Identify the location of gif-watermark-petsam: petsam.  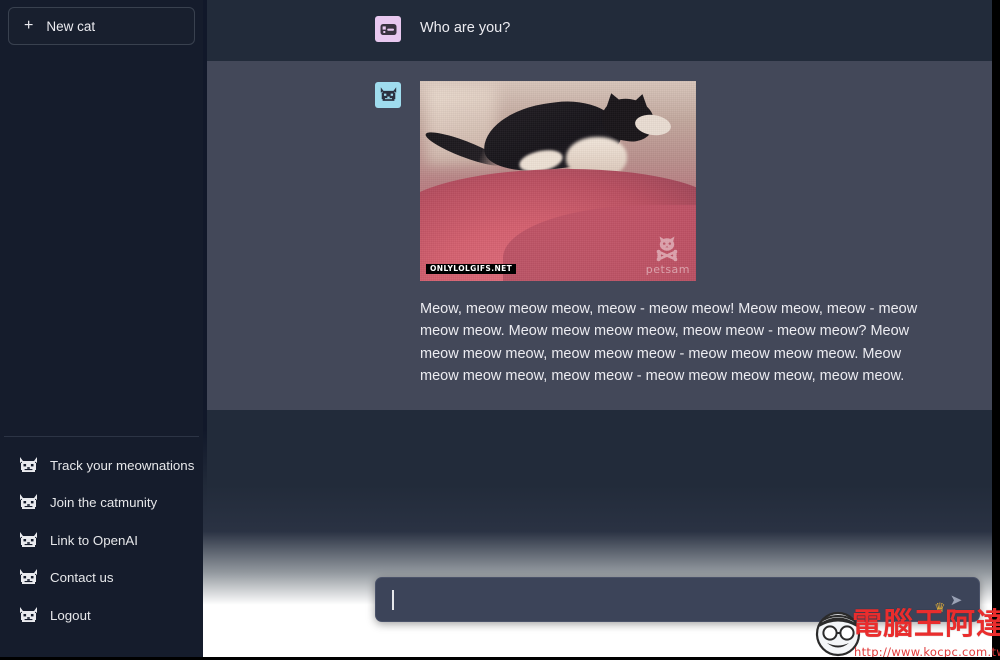
(668, 255).